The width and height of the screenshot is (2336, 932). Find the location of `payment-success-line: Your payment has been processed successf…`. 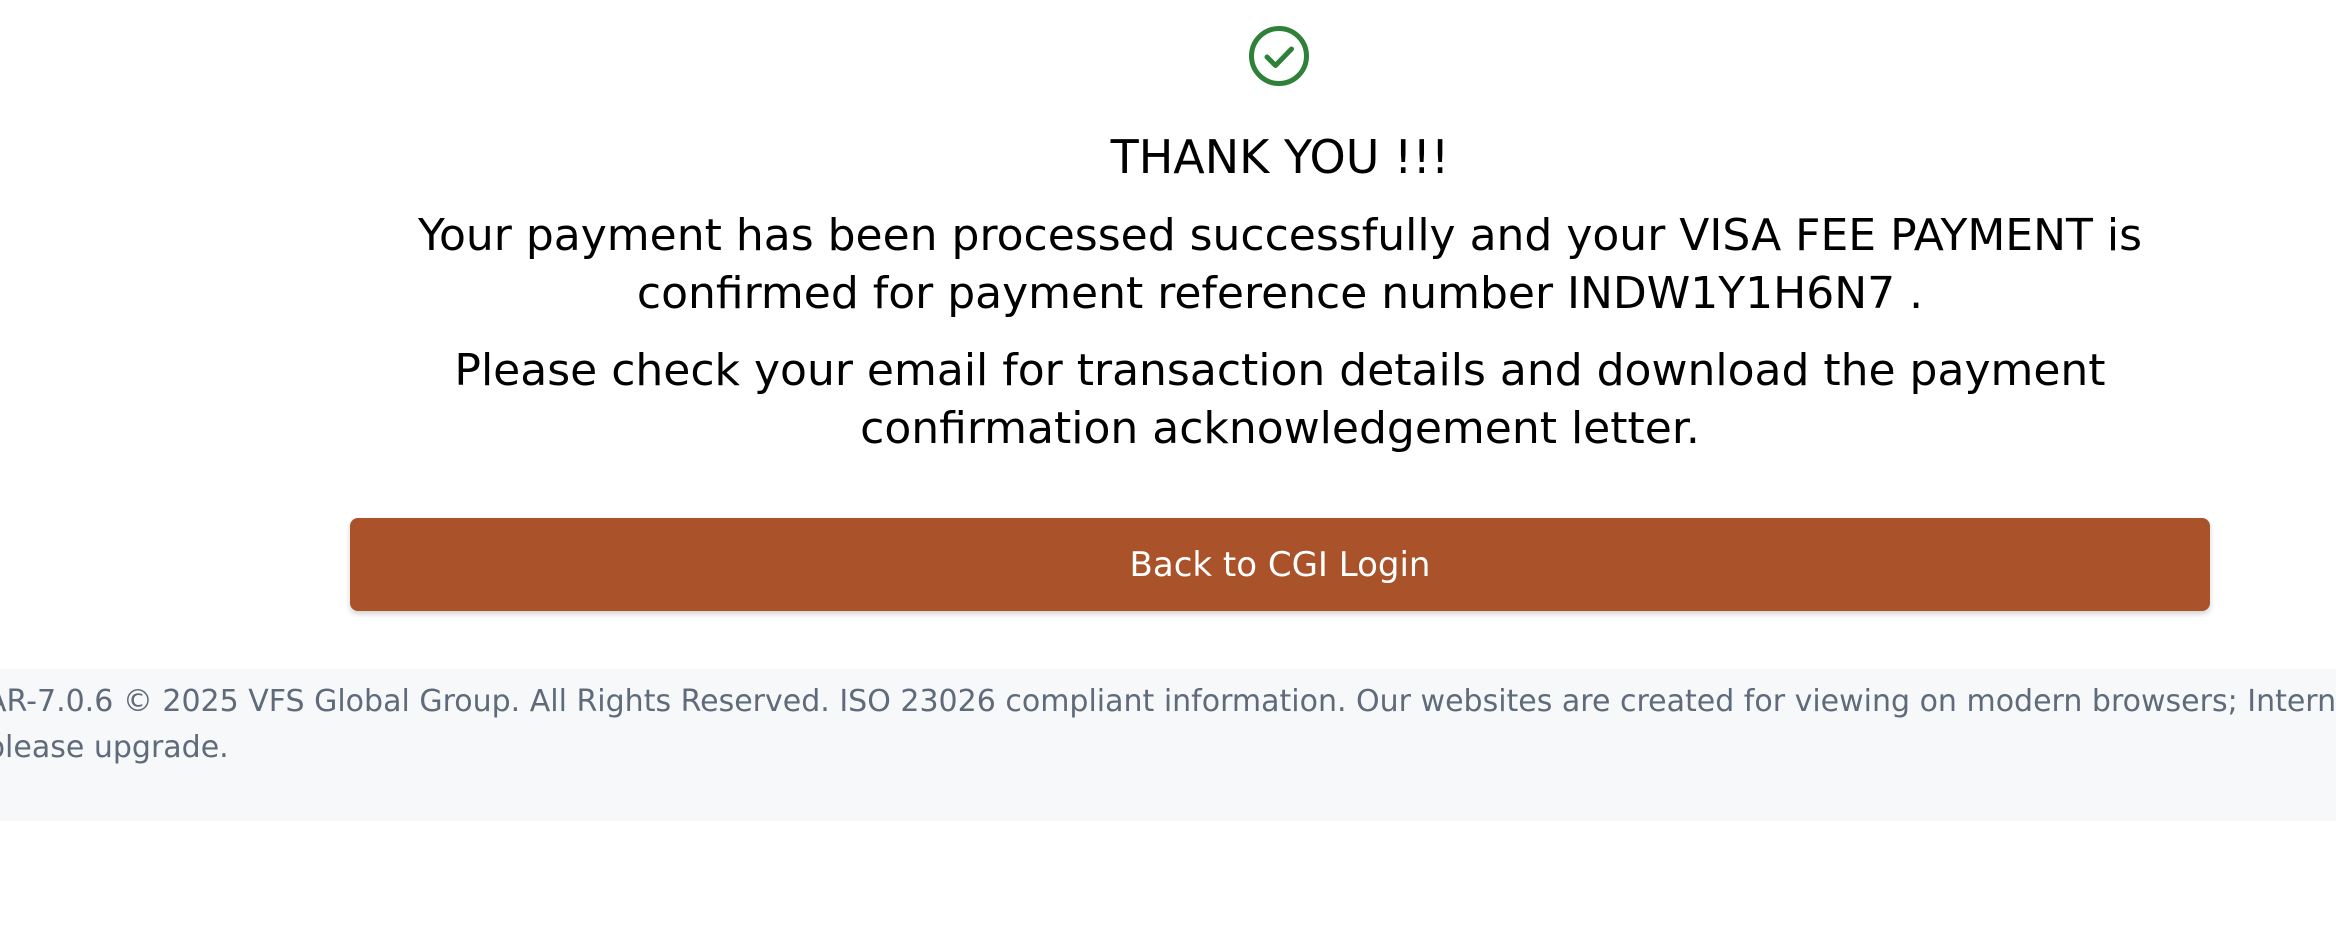

payment-success-line: Your payment has been processed successf… is located at coordinates (1280, 235).